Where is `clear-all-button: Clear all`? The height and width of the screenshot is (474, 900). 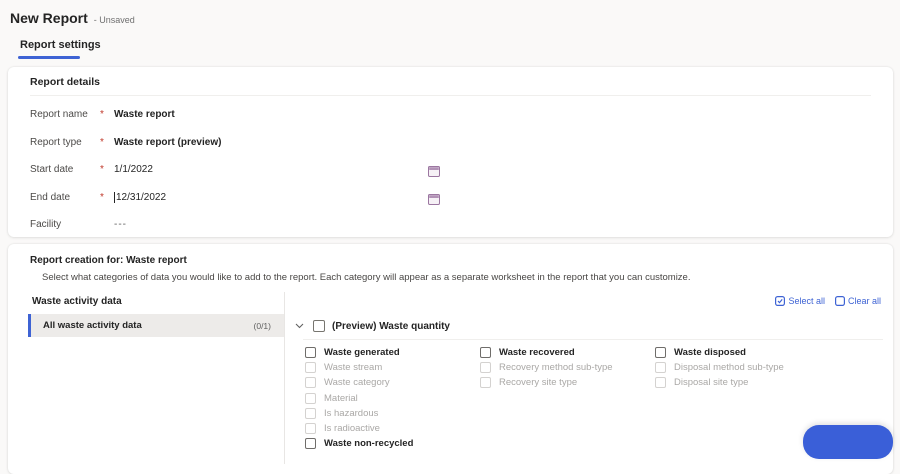
clear-all-button: Clear all is located at coordinates (857, 301).